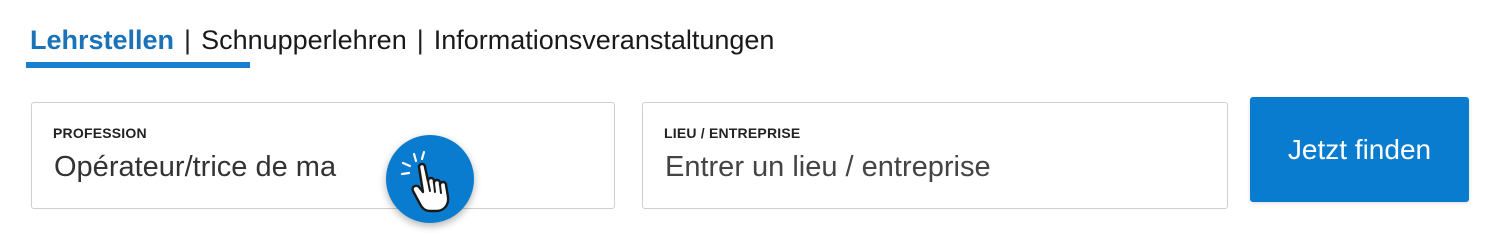 The height and width of the screenshot is (240, 1500). What do you see at coordinates (304, 40) in the screenshot?
I see `tab-schnupperlehren: Schnupperlehren` at bounding box center [304, 40].